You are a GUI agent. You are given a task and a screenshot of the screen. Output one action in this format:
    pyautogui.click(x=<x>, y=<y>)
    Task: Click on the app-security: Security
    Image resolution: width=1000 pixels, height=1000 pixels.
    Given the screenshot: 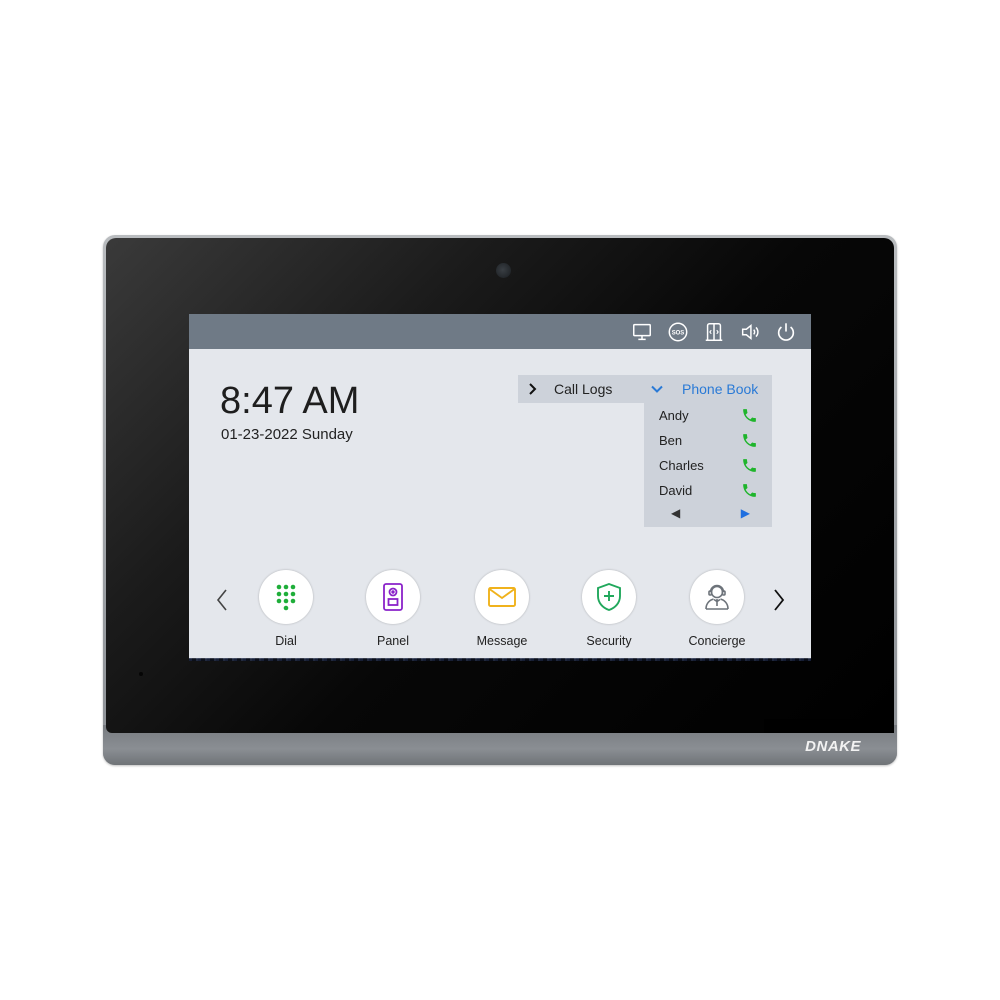 What is the action you would take?
    pyautogui.click(x=609, y=609)
    